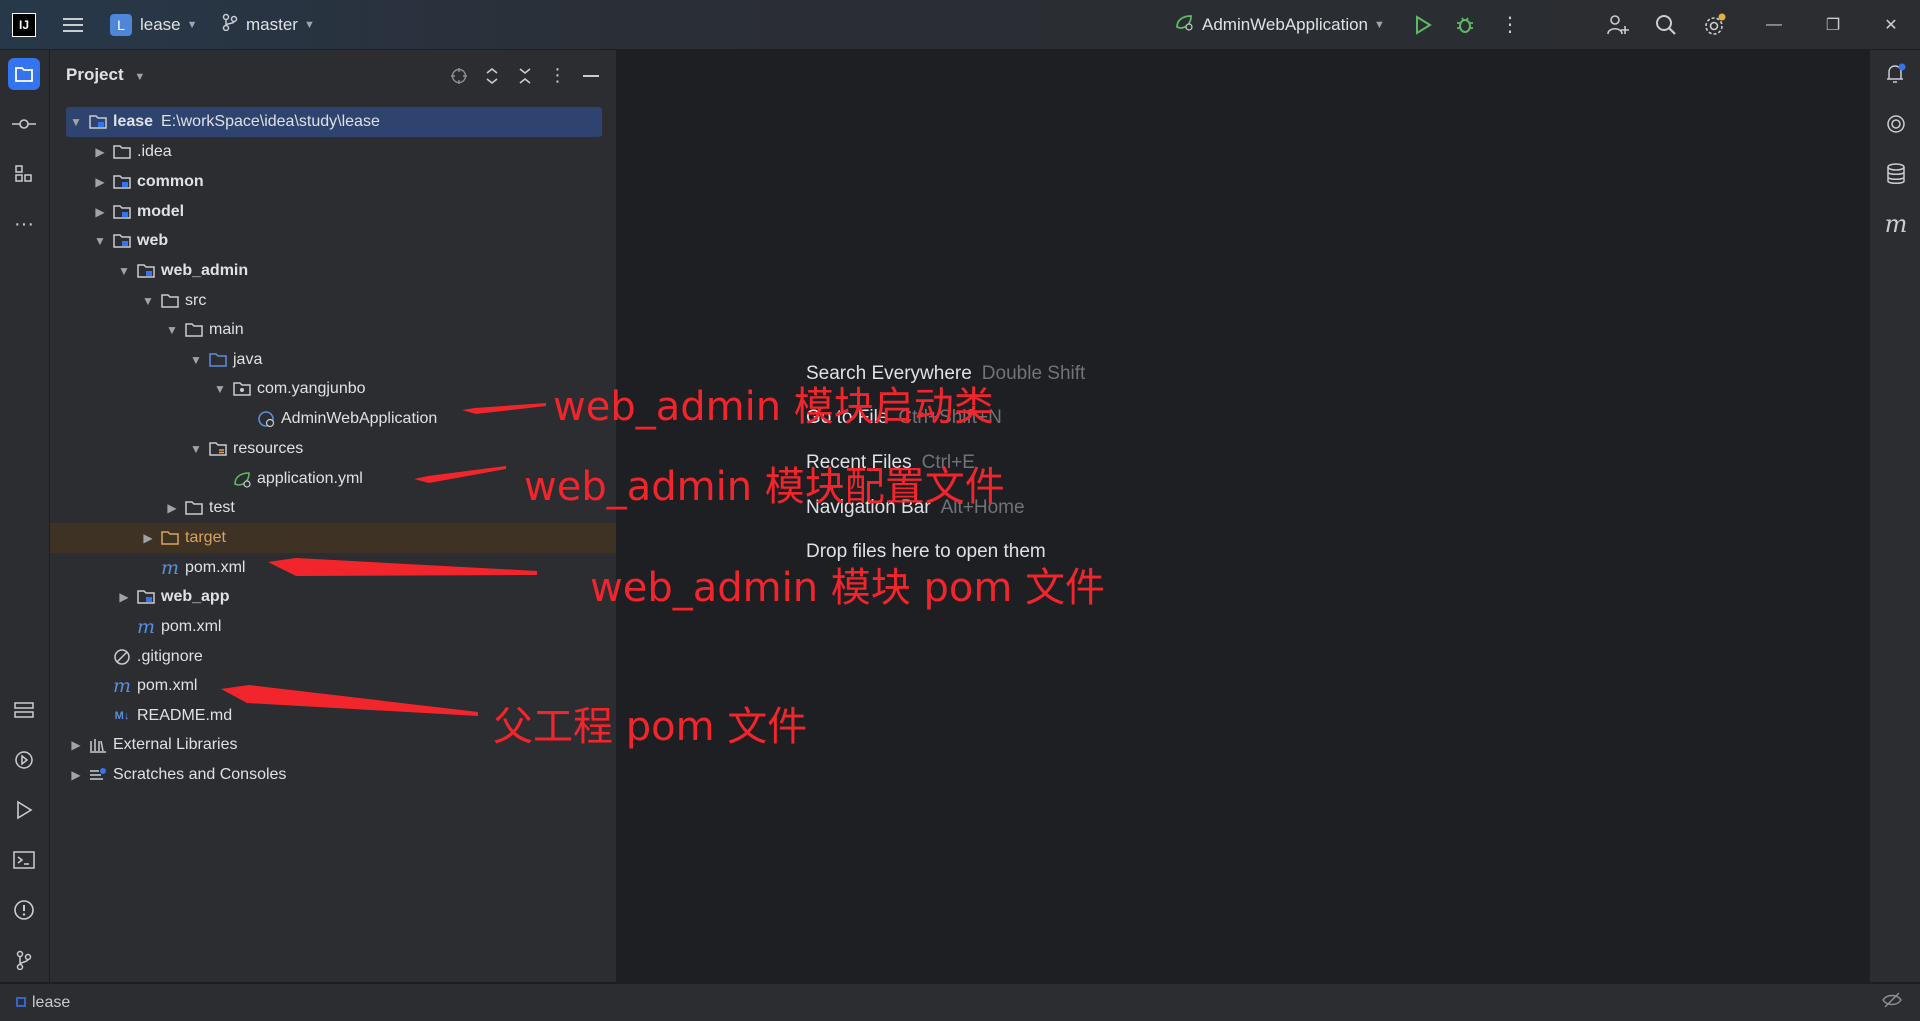  What do you see at coordinates (764, 487) in the screenshot?
I see `annotation-config-file: web_admin 模块配置文件` at bounding box center [764, 487].